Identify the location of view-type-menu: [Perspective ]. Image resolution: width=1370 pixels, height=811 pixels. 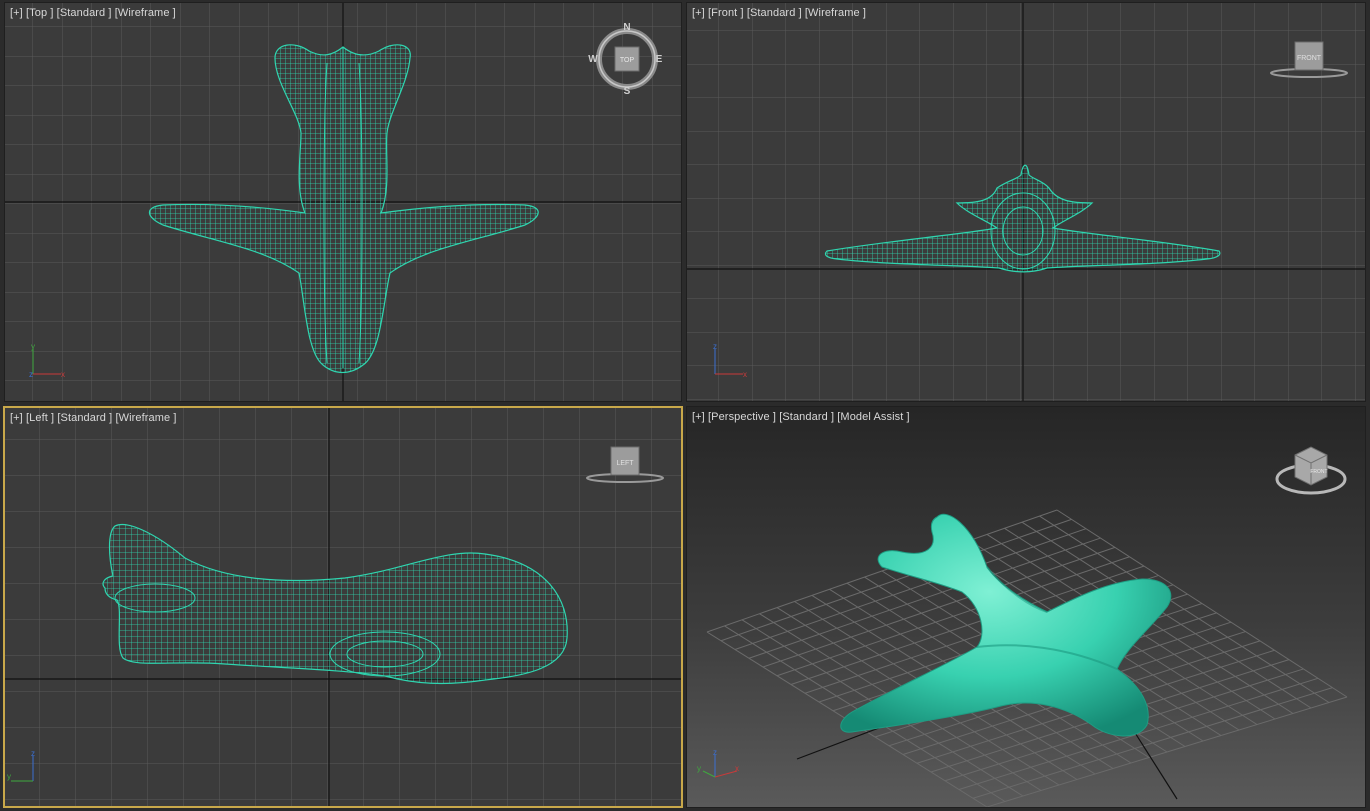
(742, 417).